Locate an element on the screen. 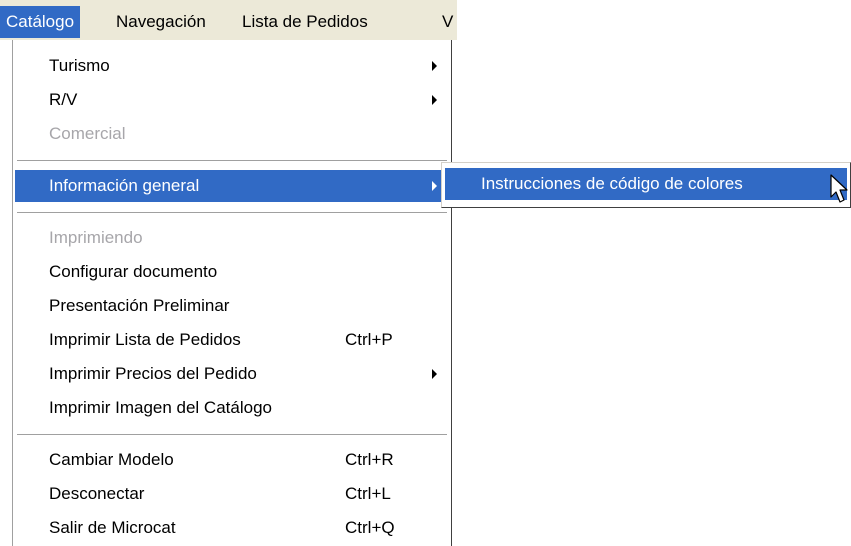 This screenshot has width=851, height=546. menu-item-shortcut: Ctrl+R is located at coordinates (369, 459).